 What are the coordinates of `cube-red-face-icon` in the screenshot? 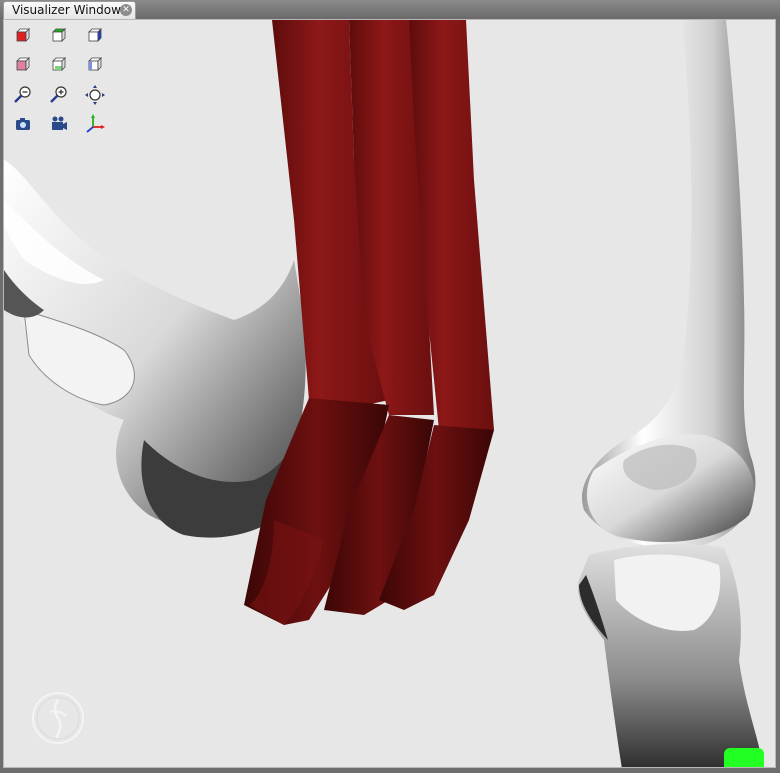 It's located at (23, 35).